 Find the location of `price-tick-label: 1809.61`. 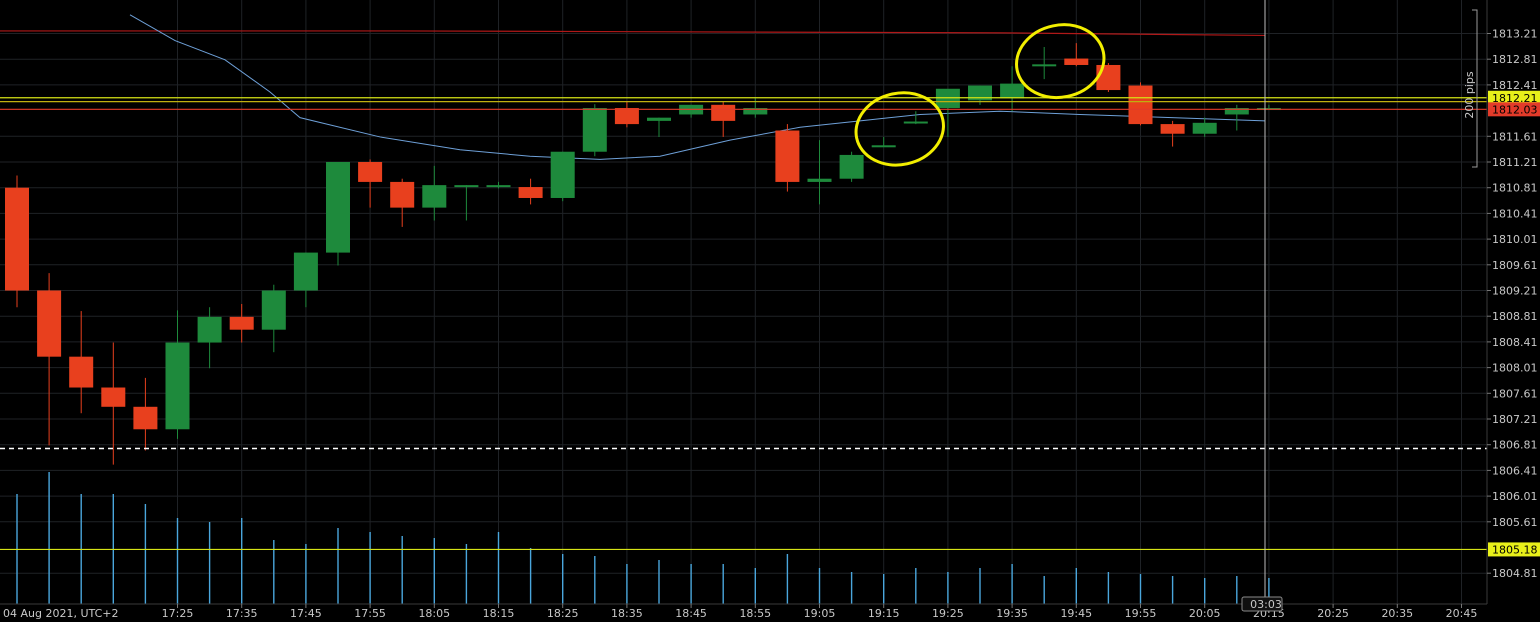

price-tick-label: 1809.61 is located at coordinates (1515, 265).